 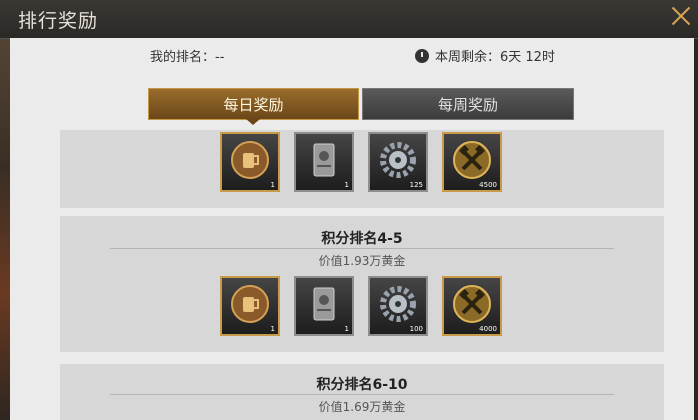 What do you see at coordinates (495, 57) in the screenshot?
I see `week-remaining-text: 本周剩余：6天 12时` at bounding box center [495, 57].